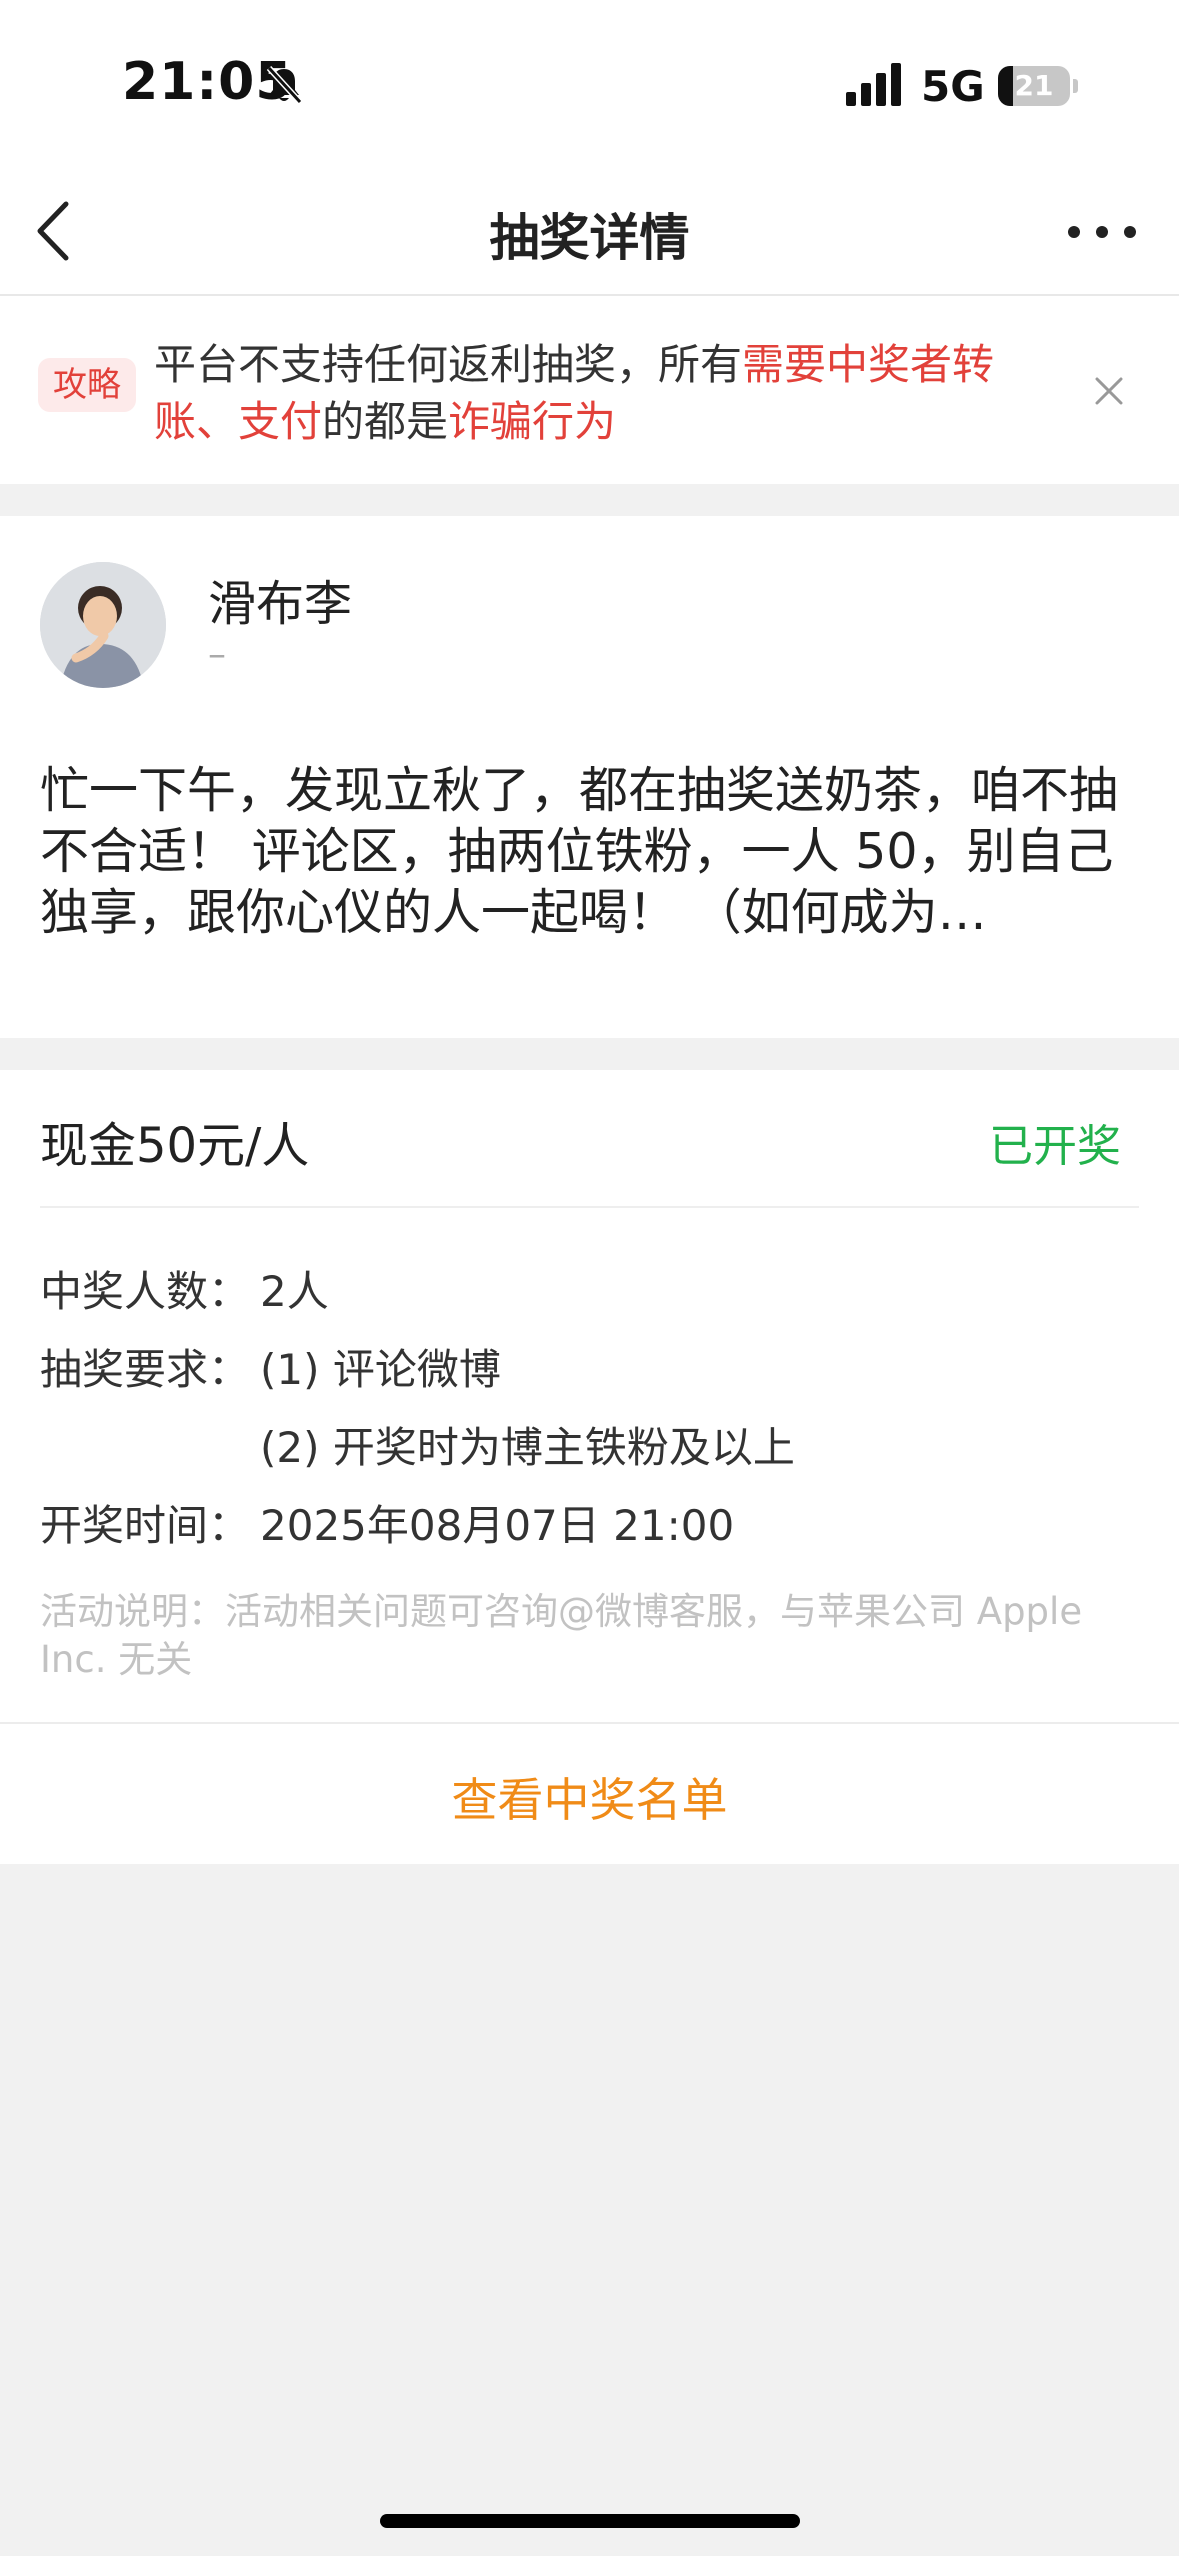 Image resolution: width=1179 pixels, height=2556 pixels. I want to click on avatar, so click(103, 625).